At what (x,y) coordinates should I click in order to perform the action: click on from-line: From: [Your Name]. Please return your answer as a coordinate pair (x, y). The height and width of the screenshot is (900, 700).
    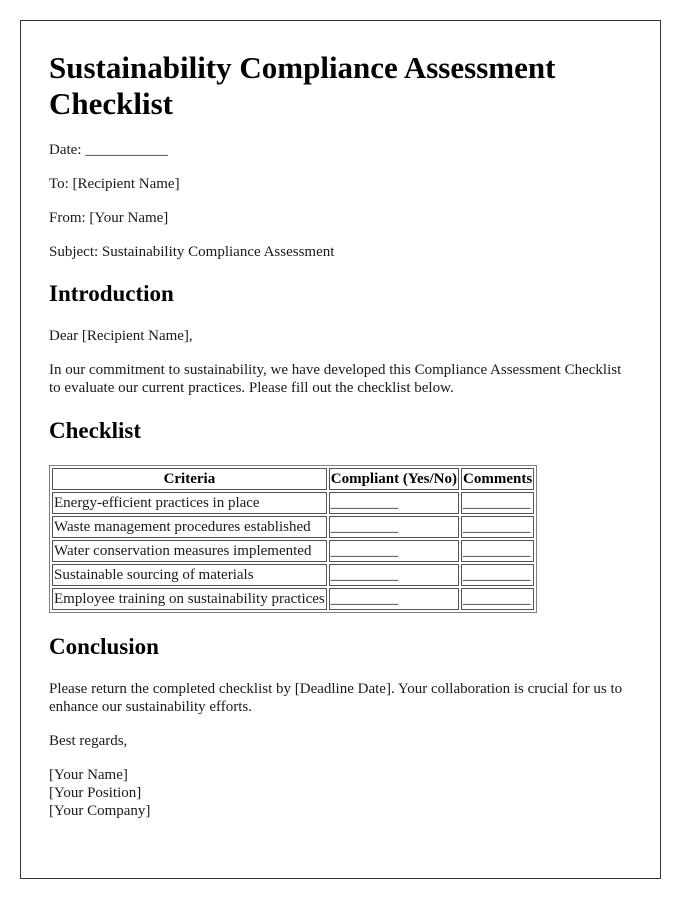
    Looking at the image, I should click on (109, 218).